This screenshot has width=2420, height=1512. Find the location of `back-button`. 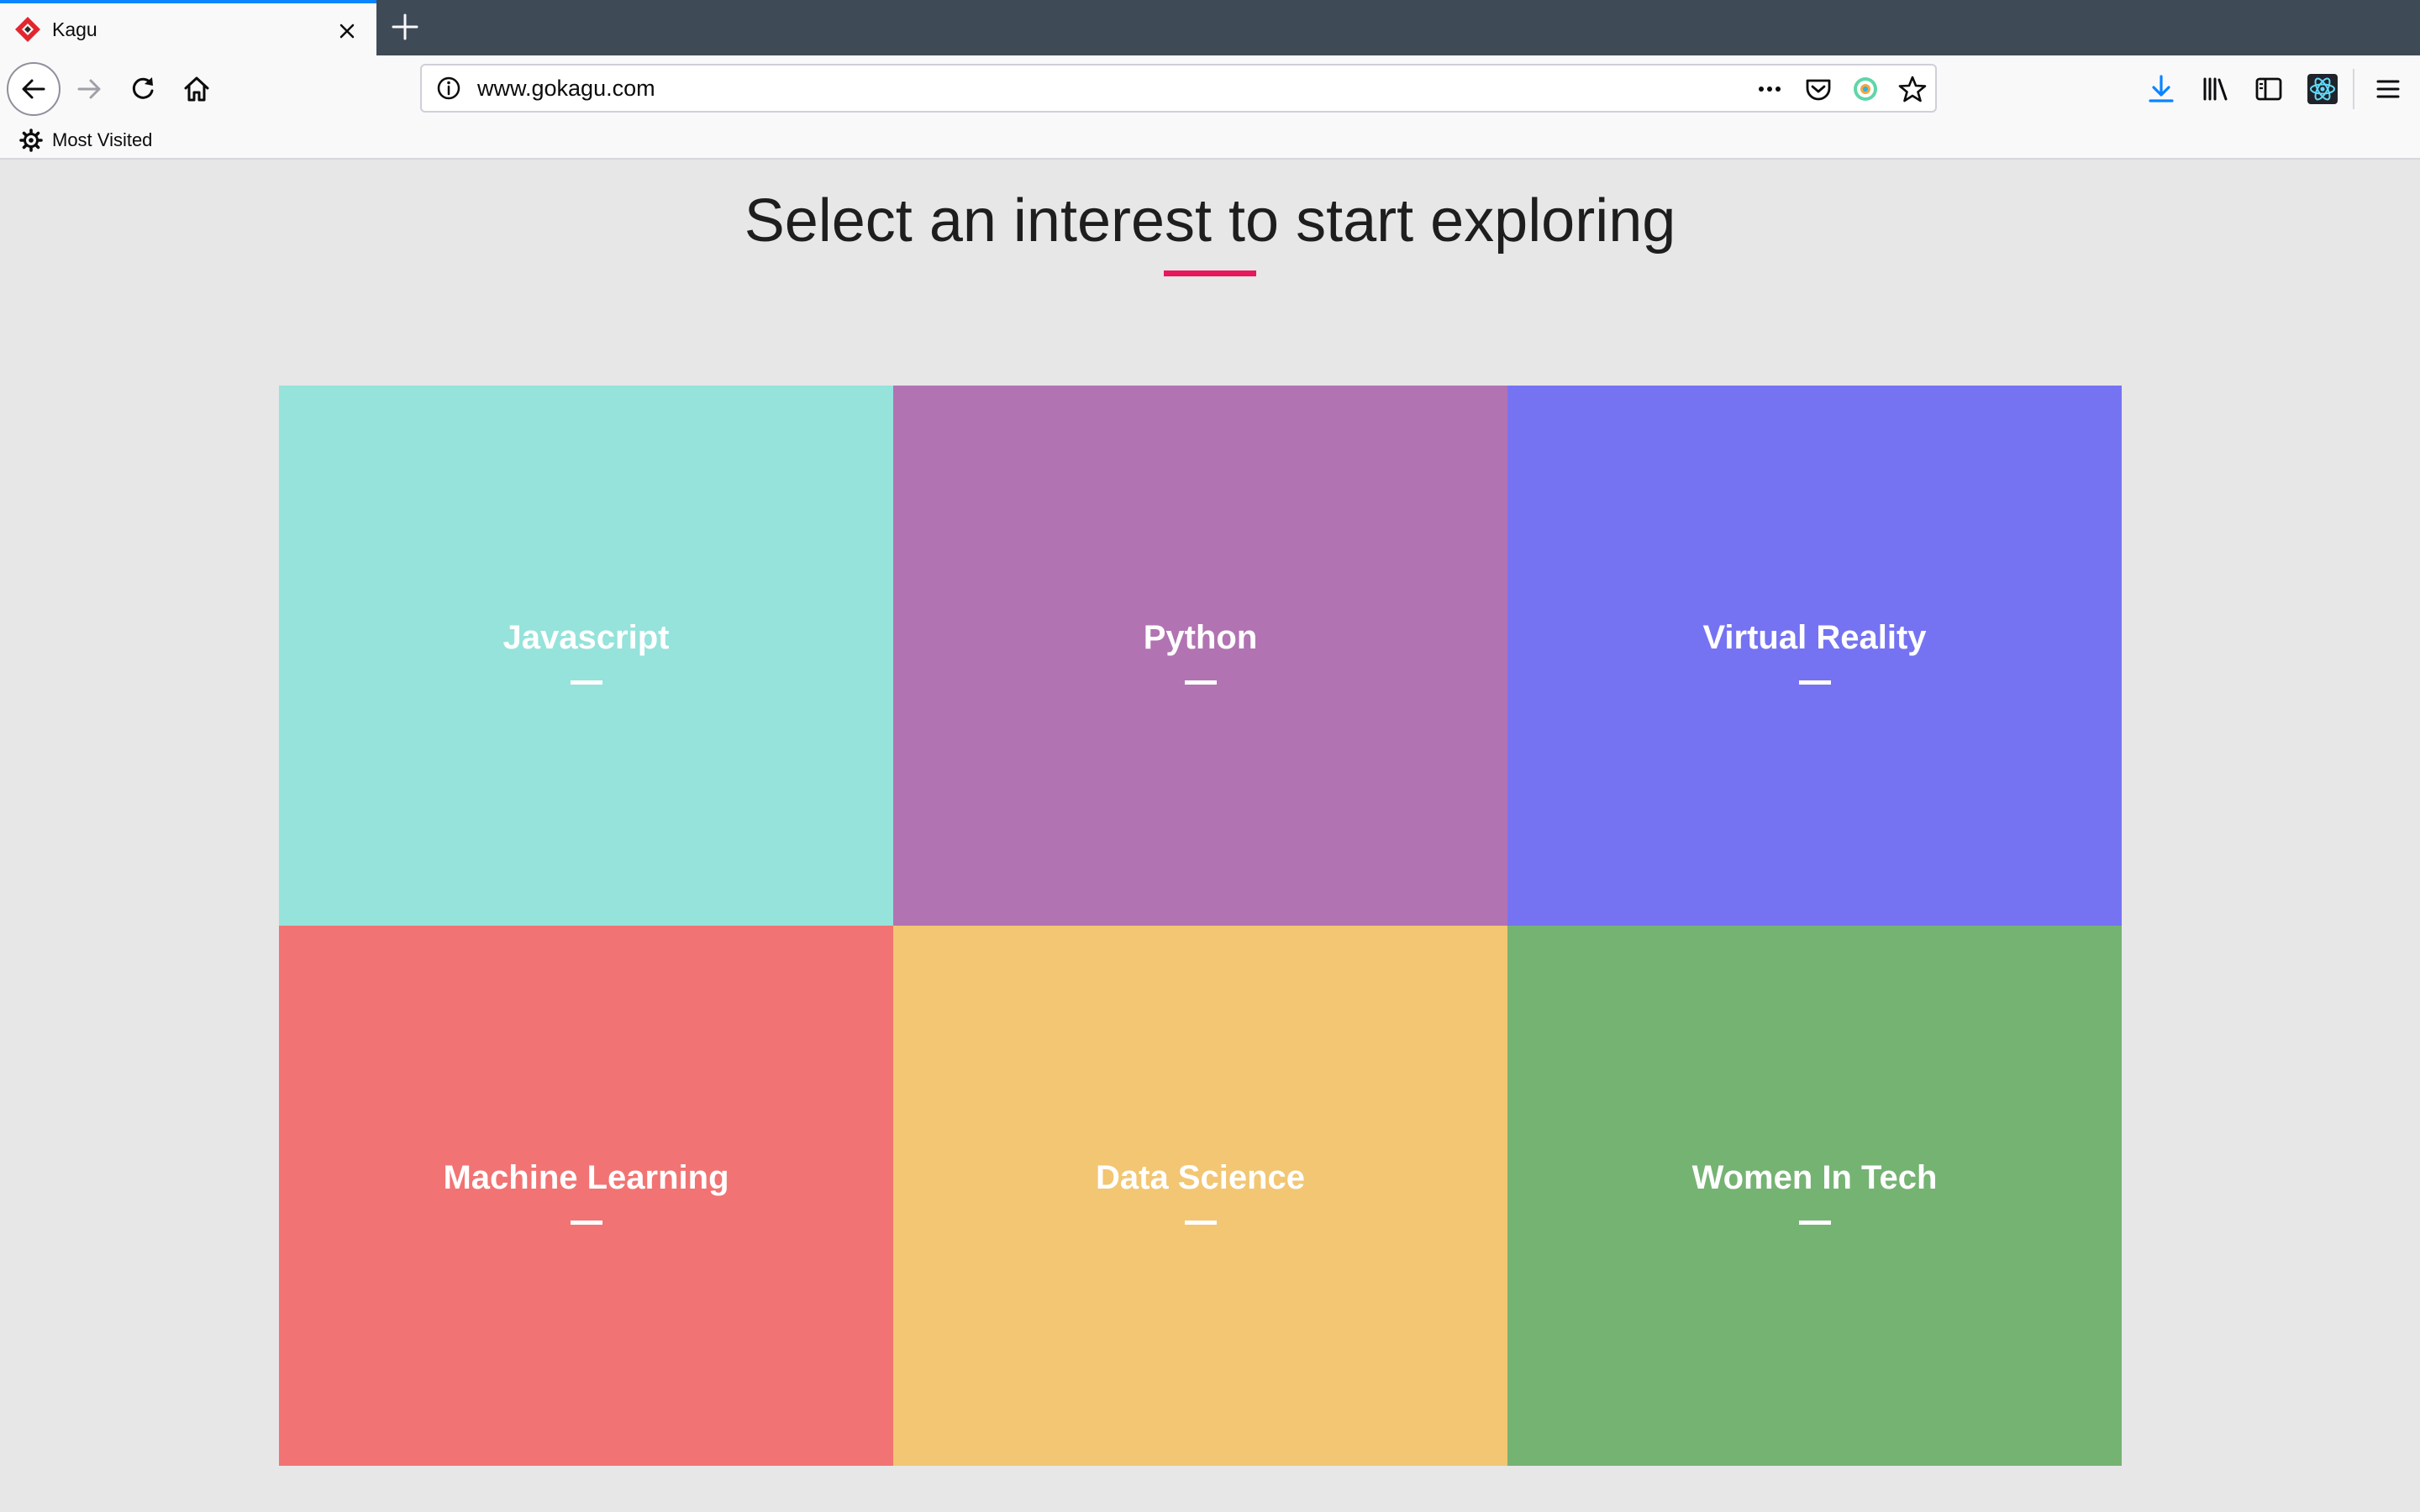

back-button is located at coordinates (34, 89).